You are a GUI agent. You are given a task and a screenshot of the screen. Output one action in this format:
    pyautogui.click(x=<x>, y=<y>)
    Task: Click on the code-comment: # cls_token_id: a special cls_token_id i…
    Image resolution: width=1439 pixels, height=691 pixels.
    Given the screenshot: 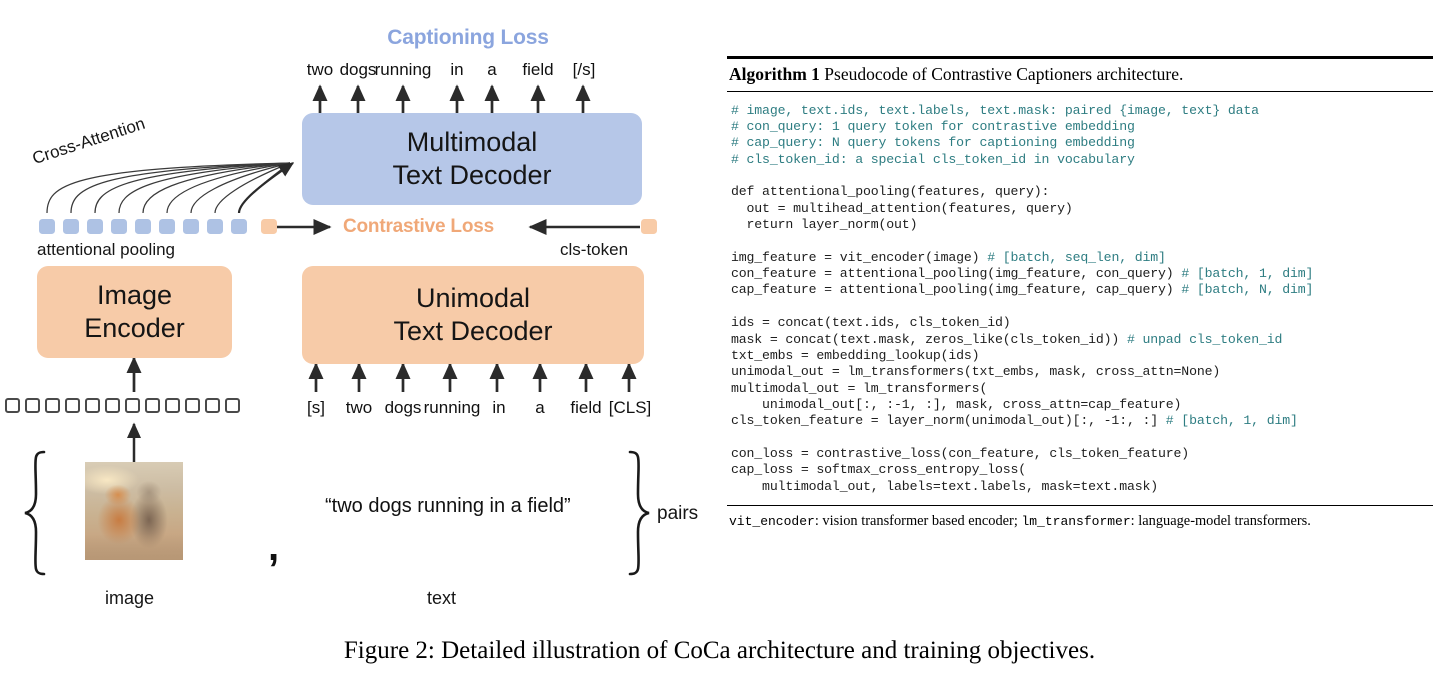 What is the action you would take?
    pyautogui.click(x=933, y=159)
    